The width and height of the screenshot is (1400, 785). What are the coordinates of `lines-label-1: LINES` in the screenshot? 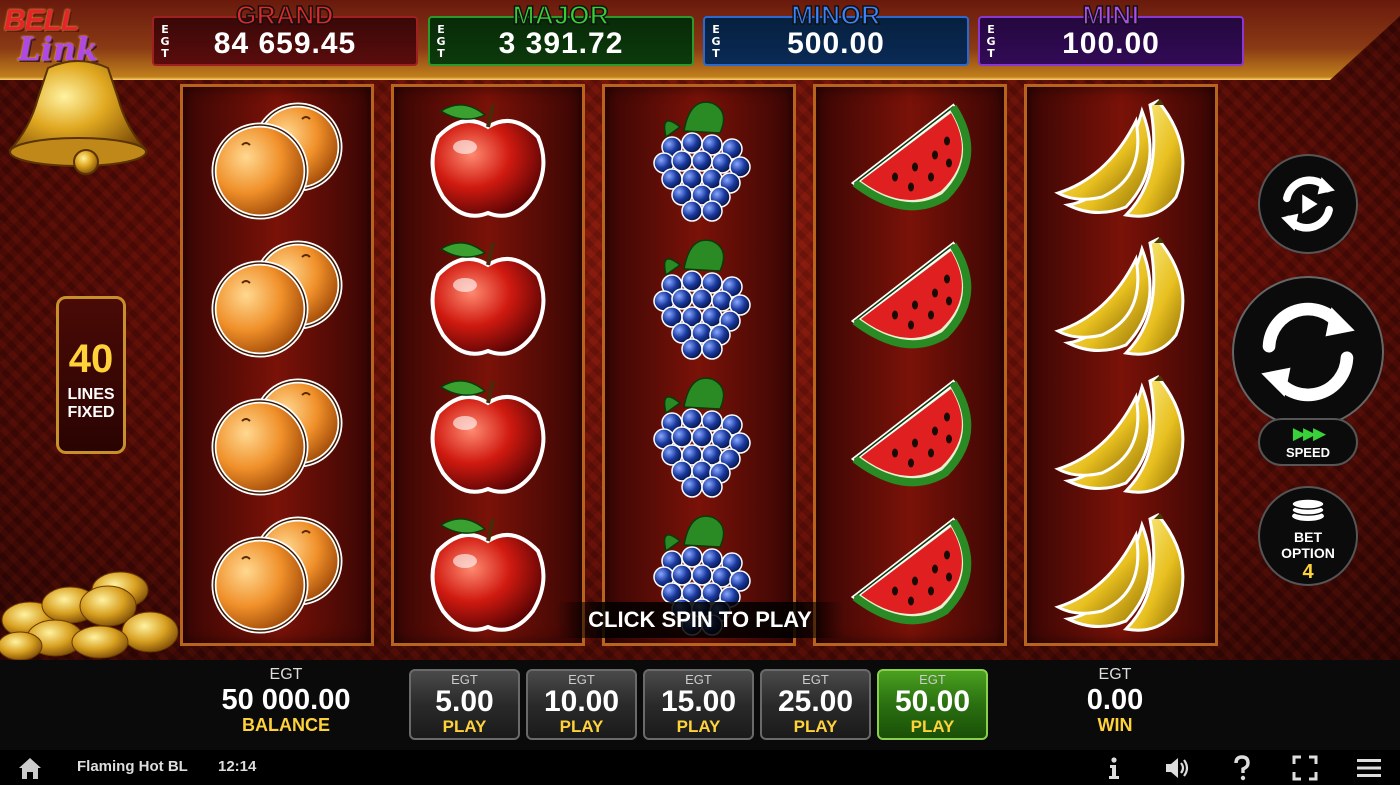 It's located at (91, 394).